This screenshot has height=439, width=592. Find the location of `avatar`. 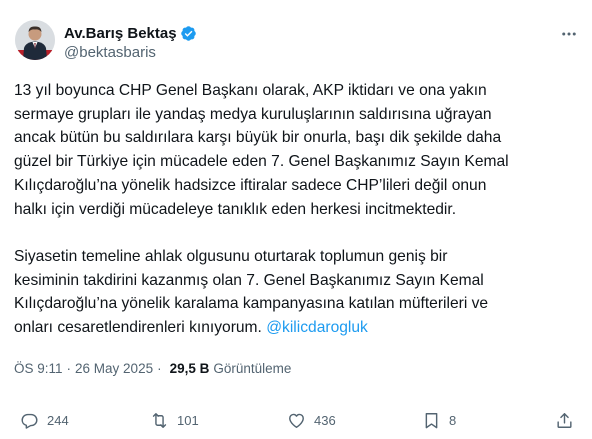

avatar is located at coordinates (35, 40).